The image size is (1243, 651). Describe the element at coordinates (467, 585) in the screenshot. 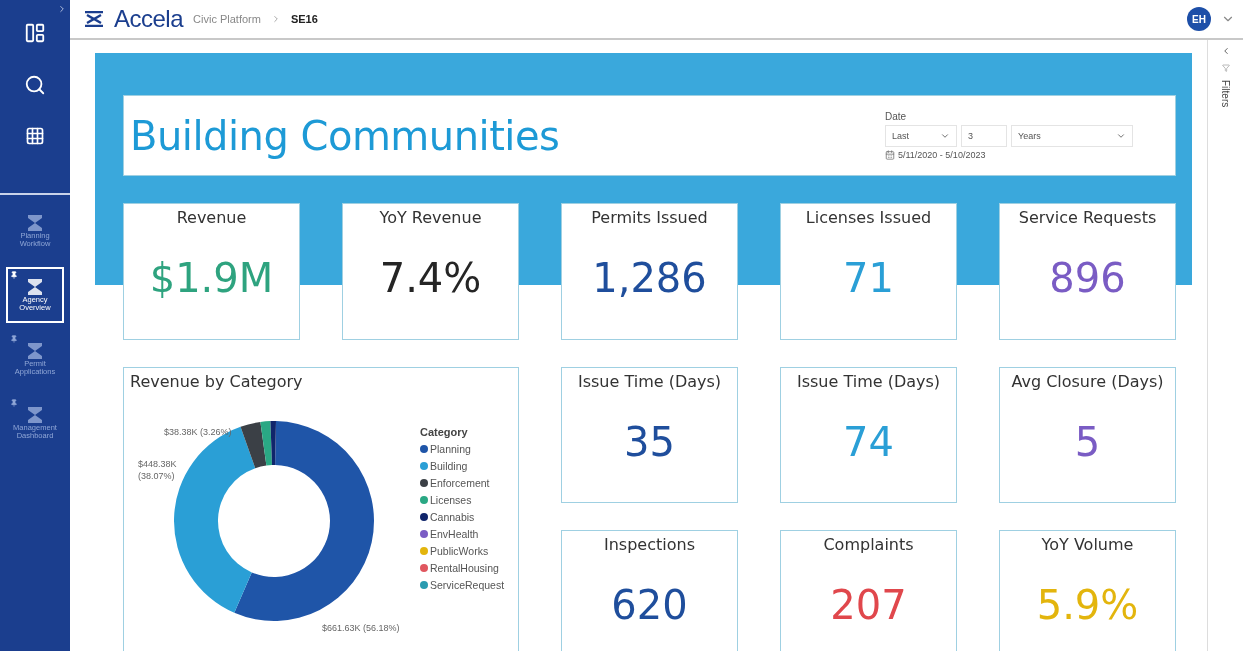

I see `legend-label: ServiceRequest` at that location.